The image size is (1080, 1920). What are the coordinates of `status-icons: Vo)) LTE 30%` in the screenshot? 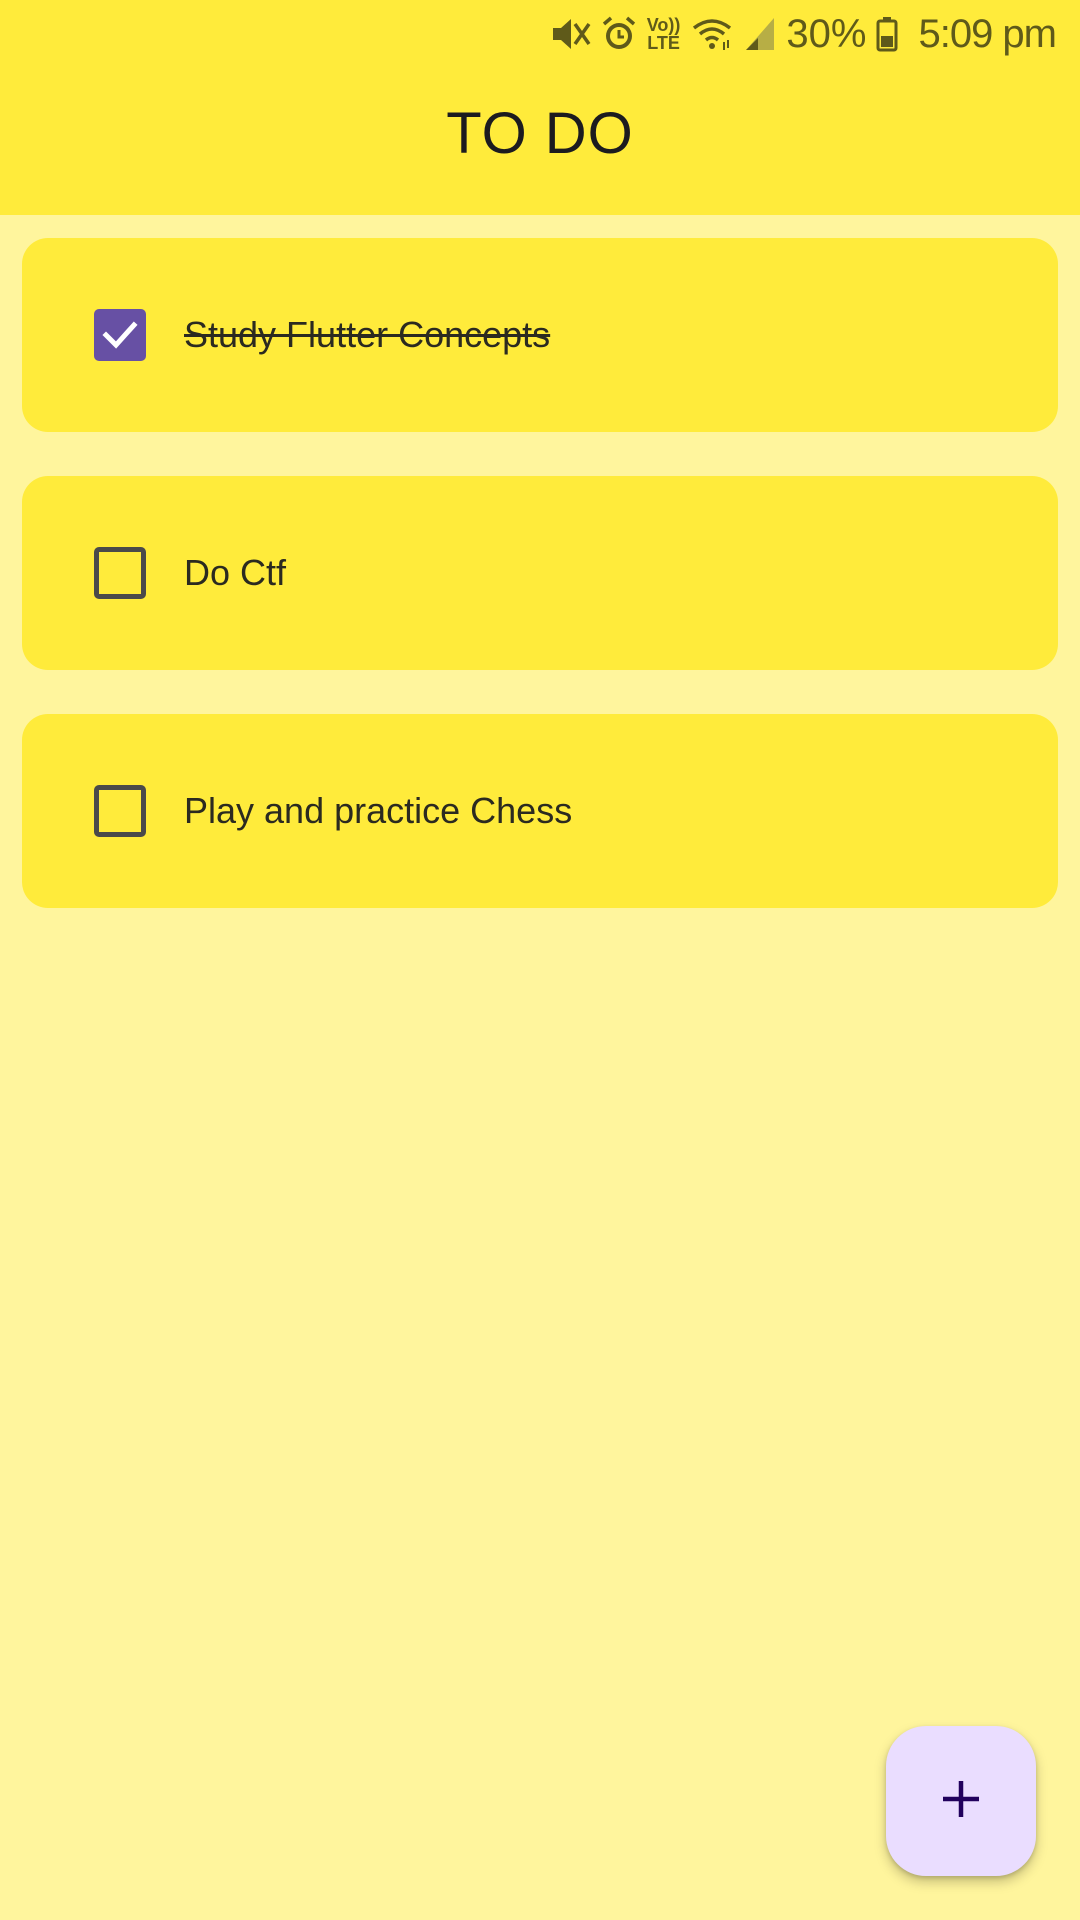 It's located at (725, 34).